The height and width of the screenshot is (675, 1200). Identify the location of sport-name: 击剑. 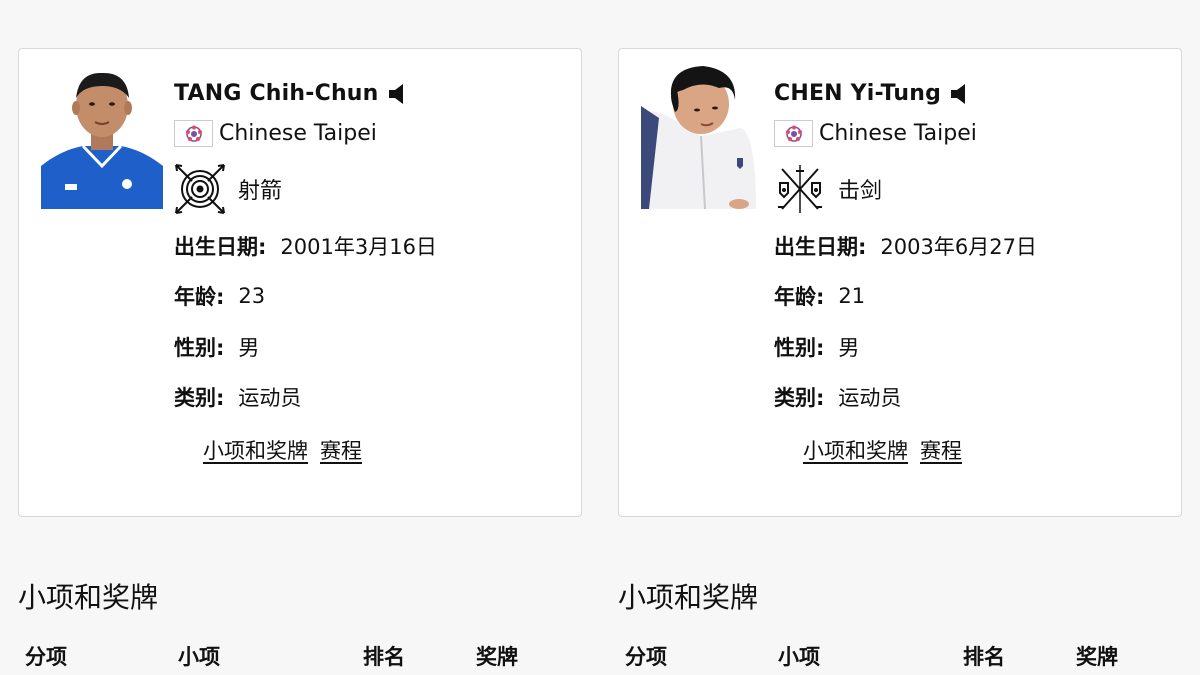
(860, 191).